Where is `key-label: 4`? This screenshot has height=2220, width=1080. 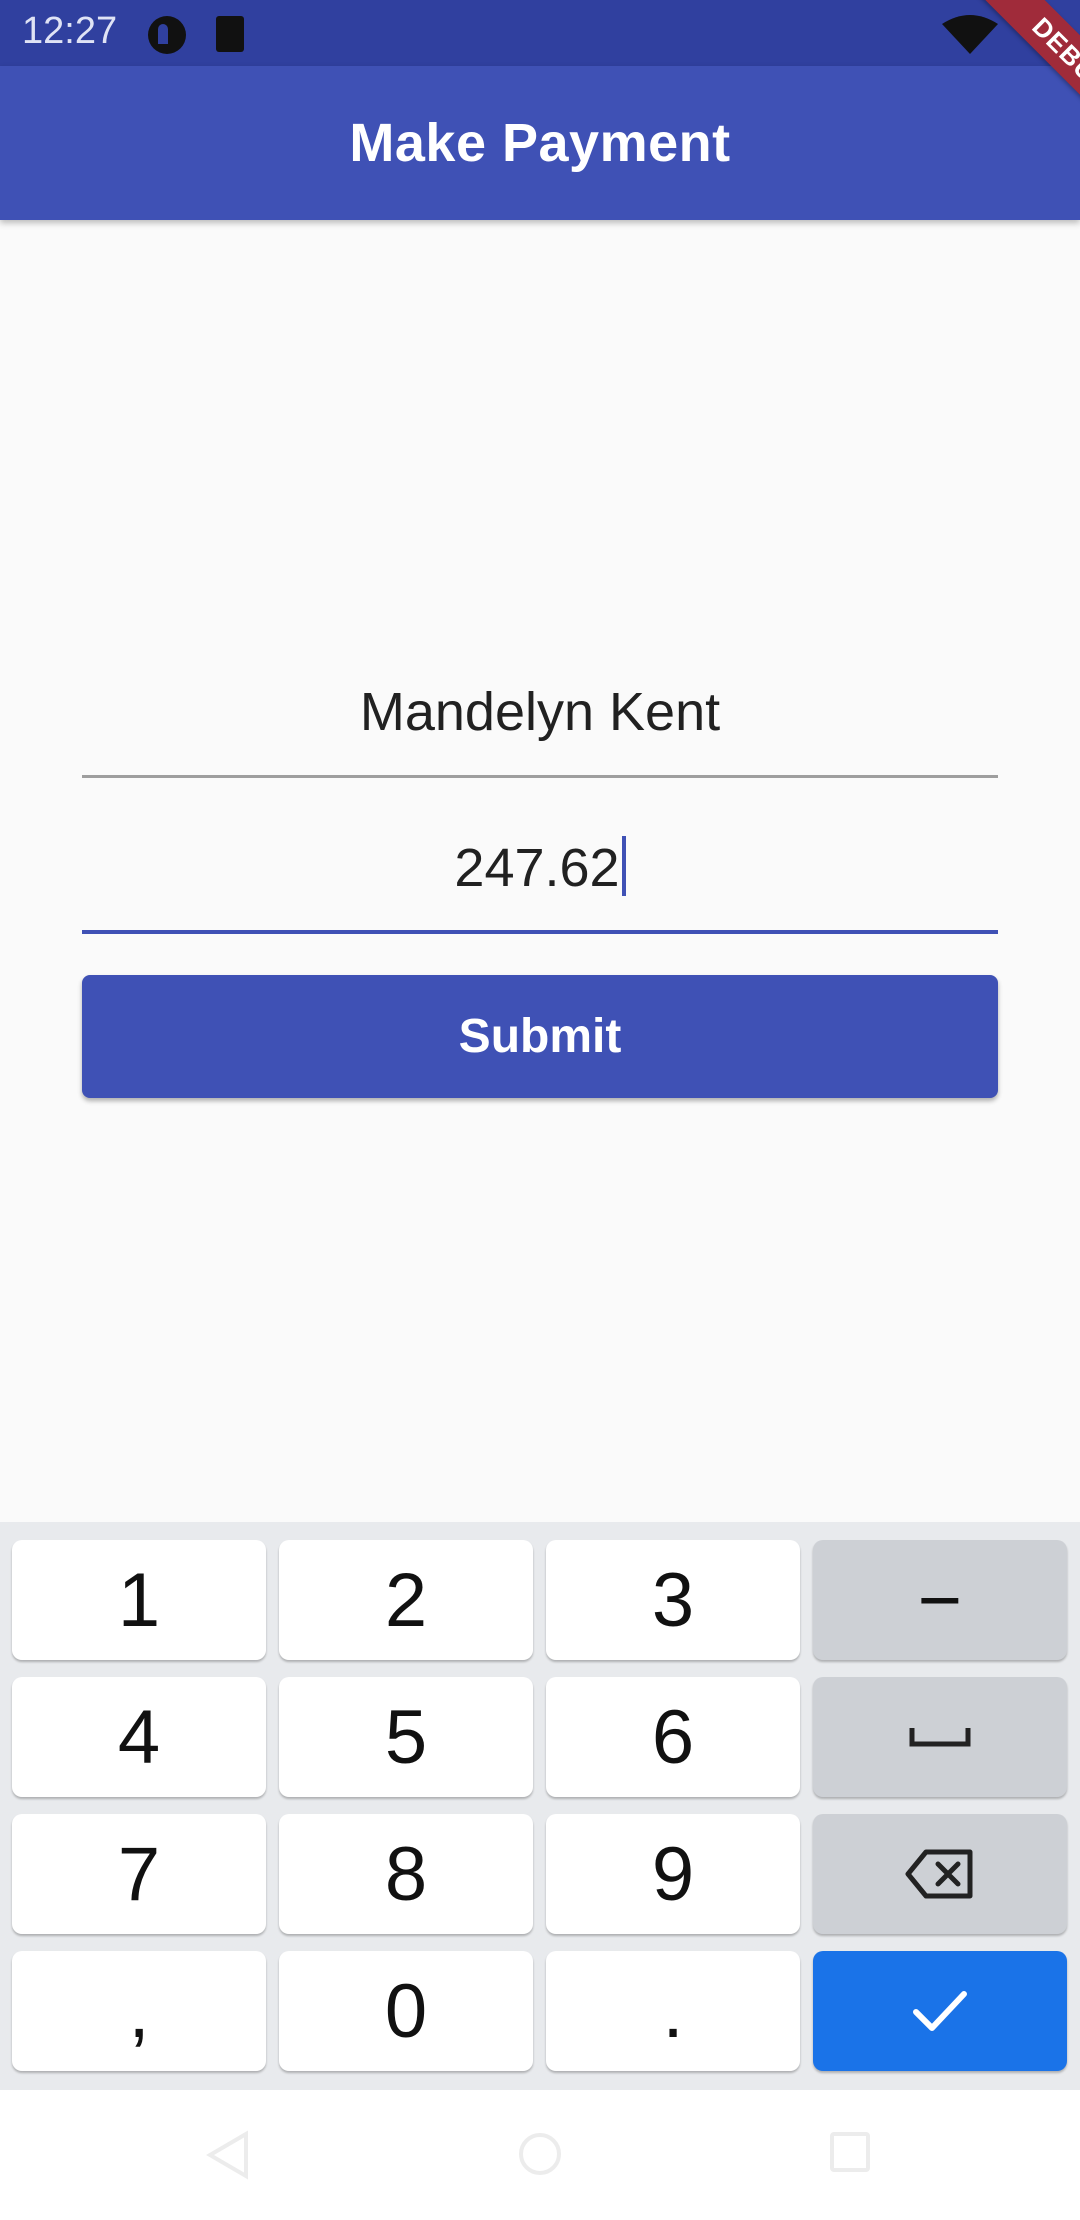 key-label: 4 is located at coordinates (139, 1737).